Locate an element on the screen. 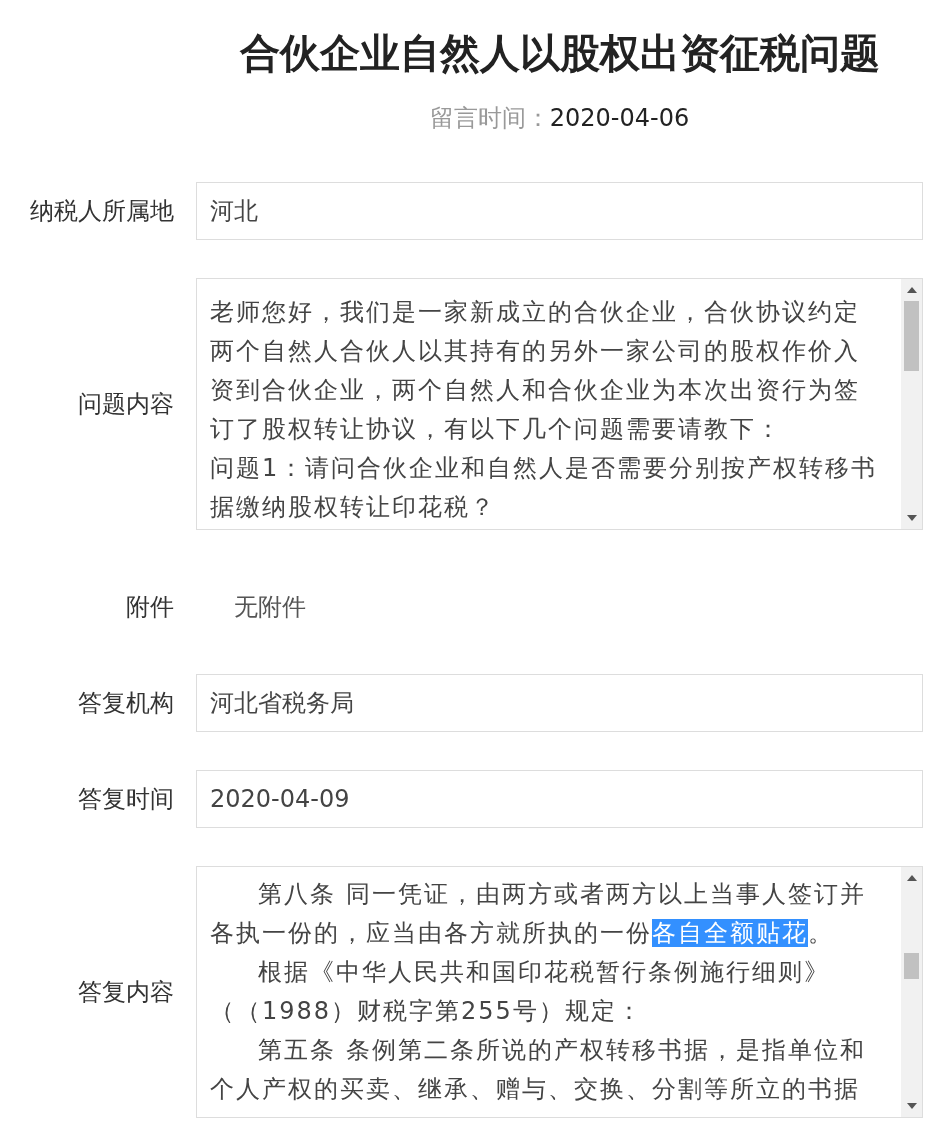 This screenshot has height=1132, width=937. paragraph: 老师您好，我们是一家新成立的合伙企业，合伙协议约定两个自然人合伙人以其持有的另外一家公司的股权作价入资到合伙企业，两个自然人和合伙企业为本次出资行为签订了股权转让协议，有以下几个问题需要请教下： is located at coordinates (535, 371).